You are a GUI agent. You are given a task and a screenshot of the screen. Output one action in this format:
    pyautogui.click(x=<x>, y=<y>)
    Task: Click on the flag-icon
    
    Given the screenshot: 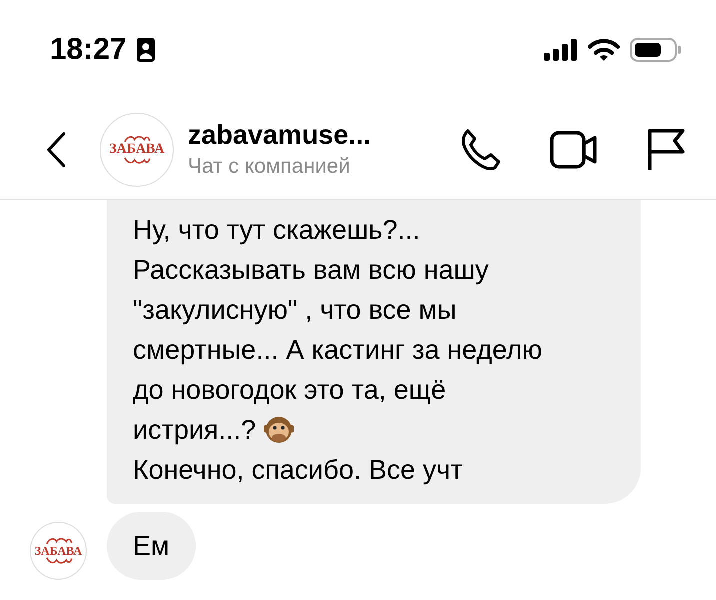 What is the action you would take?
    pyautogui.click(x=666, y=150)
    